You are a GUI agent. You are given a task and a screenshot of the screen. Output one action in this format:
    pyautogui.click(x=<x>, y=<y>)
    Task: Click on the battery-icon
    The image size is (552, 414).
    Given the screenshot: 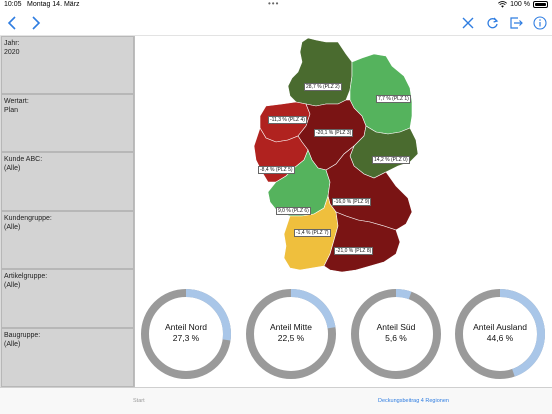 What is the action you would take?
    pyautogui.click(x=540, y=4)
    